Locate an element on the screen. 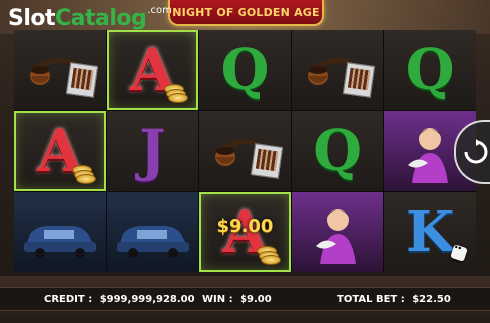  letter-j: J is located at coordinates (152, 151).